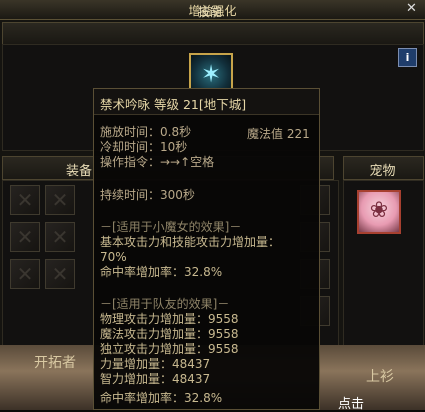 The width and height of the screenshot is (425, 412). I want to click on scene-click-label: 点击, so click(351, 404).